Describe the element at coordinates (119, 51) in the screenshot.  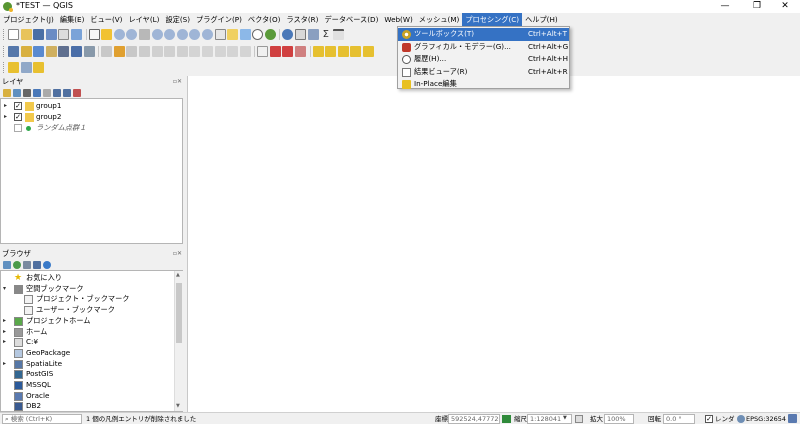
I see `toggle-editing-icon` at that location.